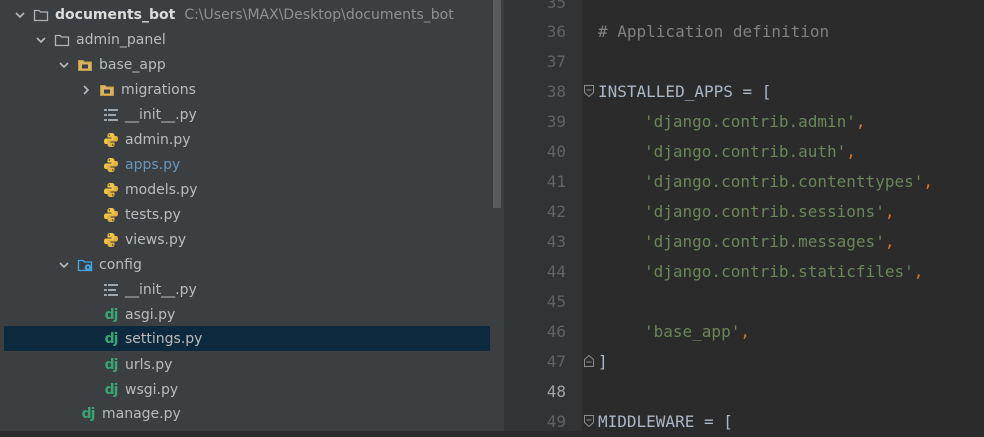 This screenshot has width=984, height=437. What do you see at coordinates (745, 151) in the screenshot?
I see `string-literal: 'django.contrib.auth'` at bounding box center [745, 151].